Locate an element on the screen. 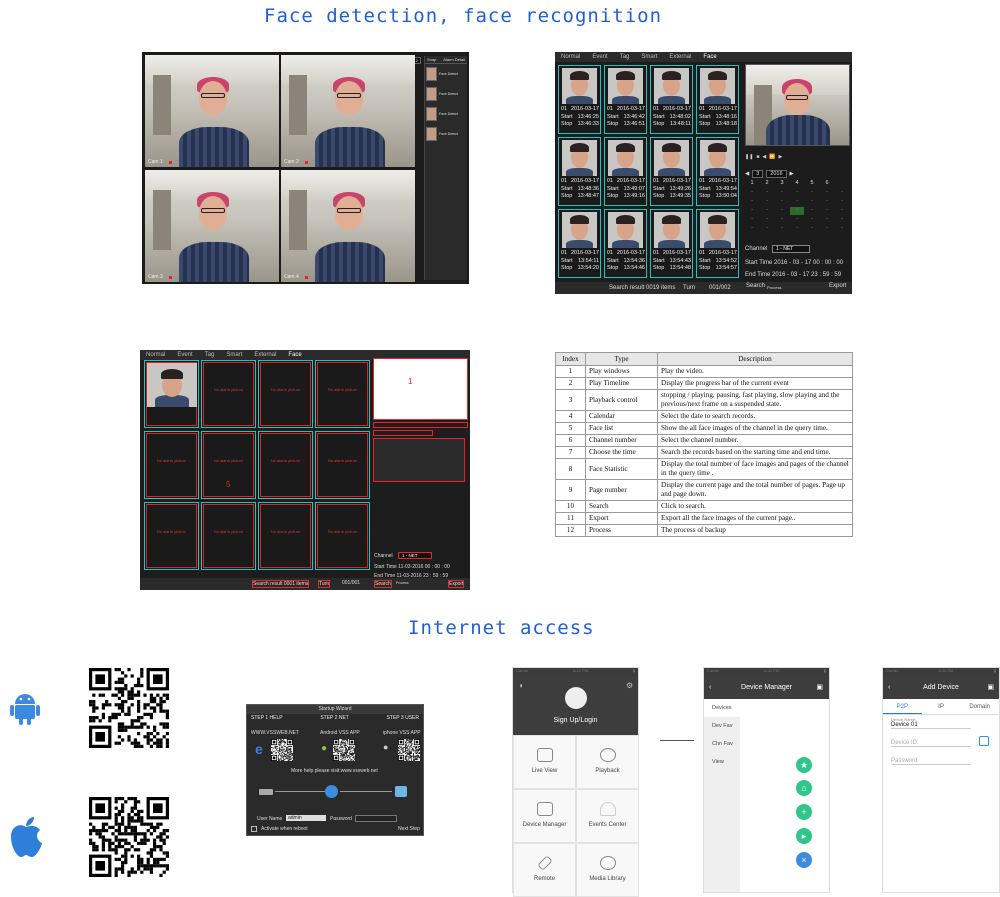 The width and height of the screenshot is (1000, 897). sidebar-item-dev-fav: Dev Fav is located at coordinates (722, 726).